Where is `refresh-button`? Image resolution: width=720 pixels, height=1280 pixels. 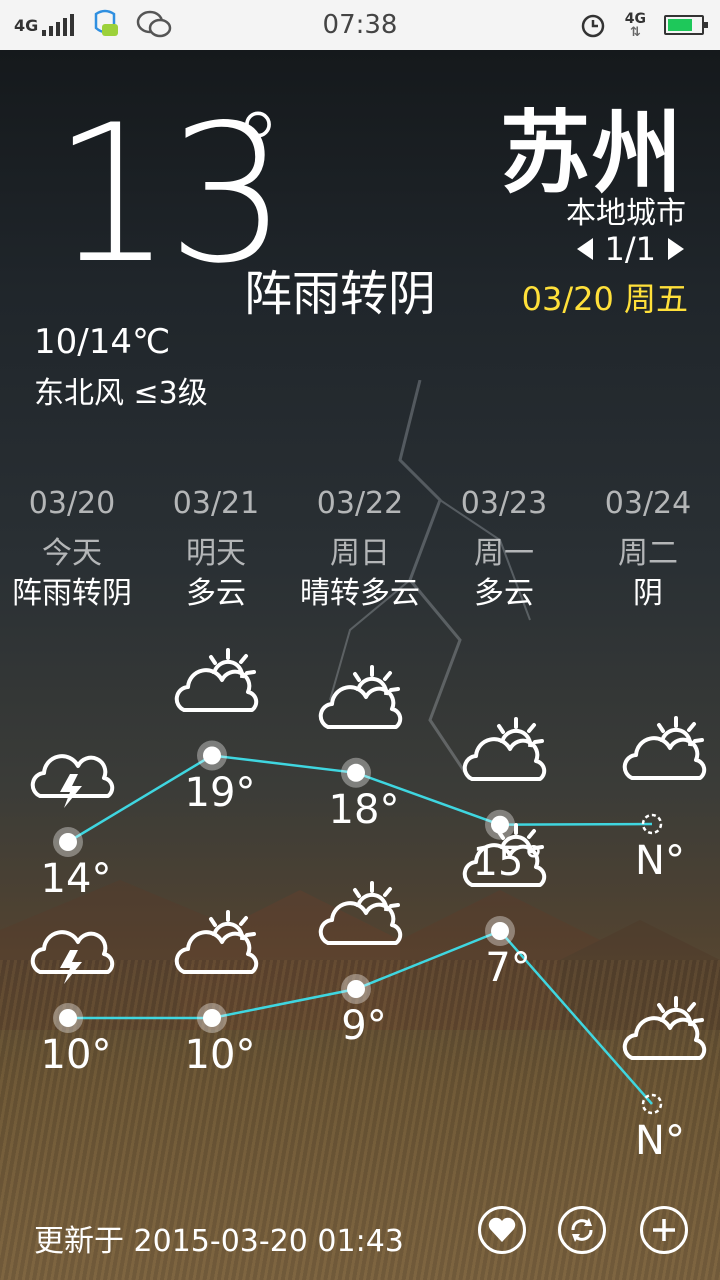 refresh-button is located at coordinates (582, 1230).